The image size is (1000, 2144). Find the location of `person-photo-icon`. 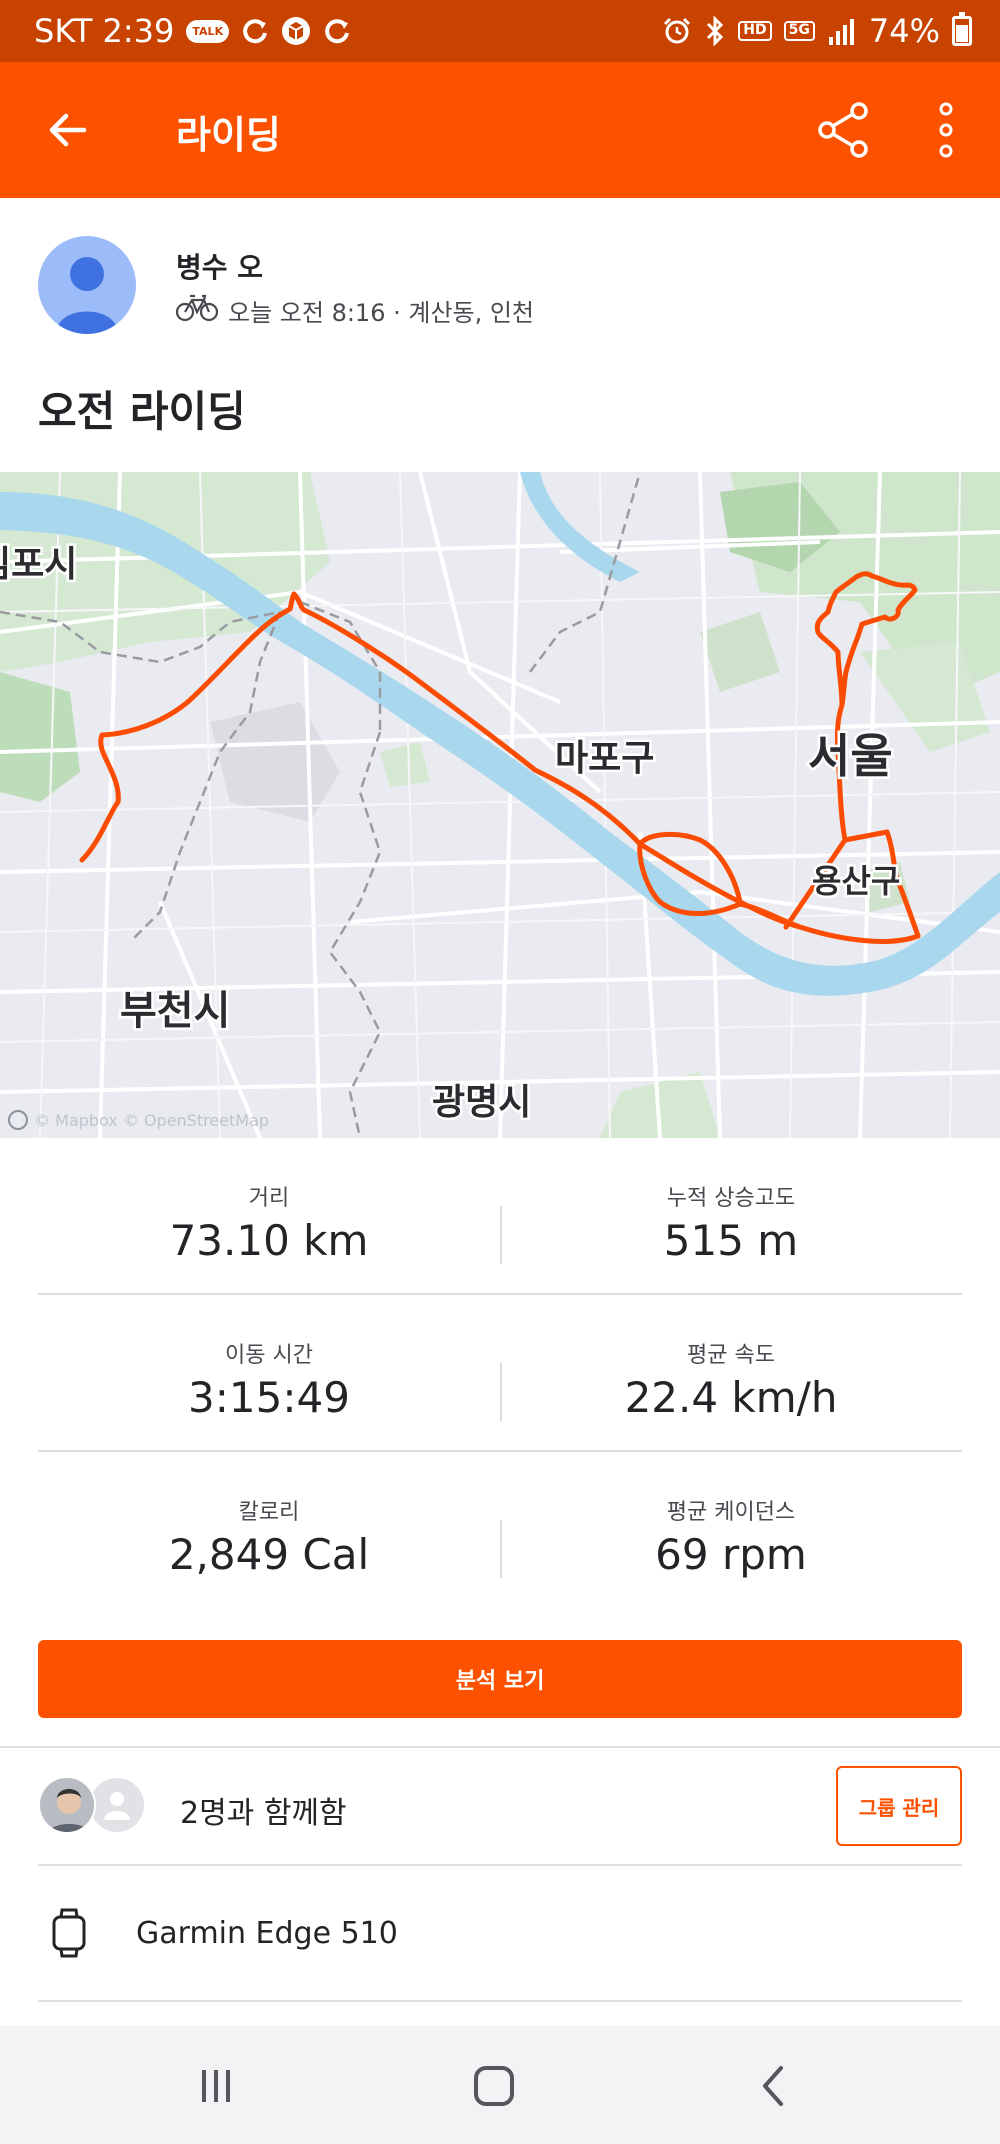

person-photo-icon is located at coordinates (67, 1805).